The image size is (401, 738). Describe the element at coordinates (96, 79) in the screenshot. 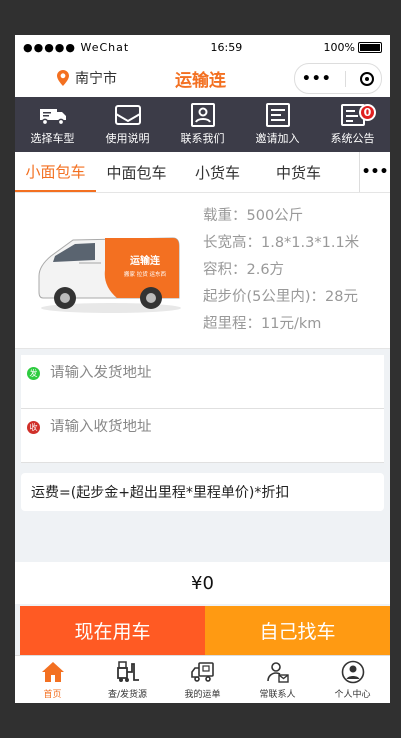

I see `location-label: 南宁市` at that location.